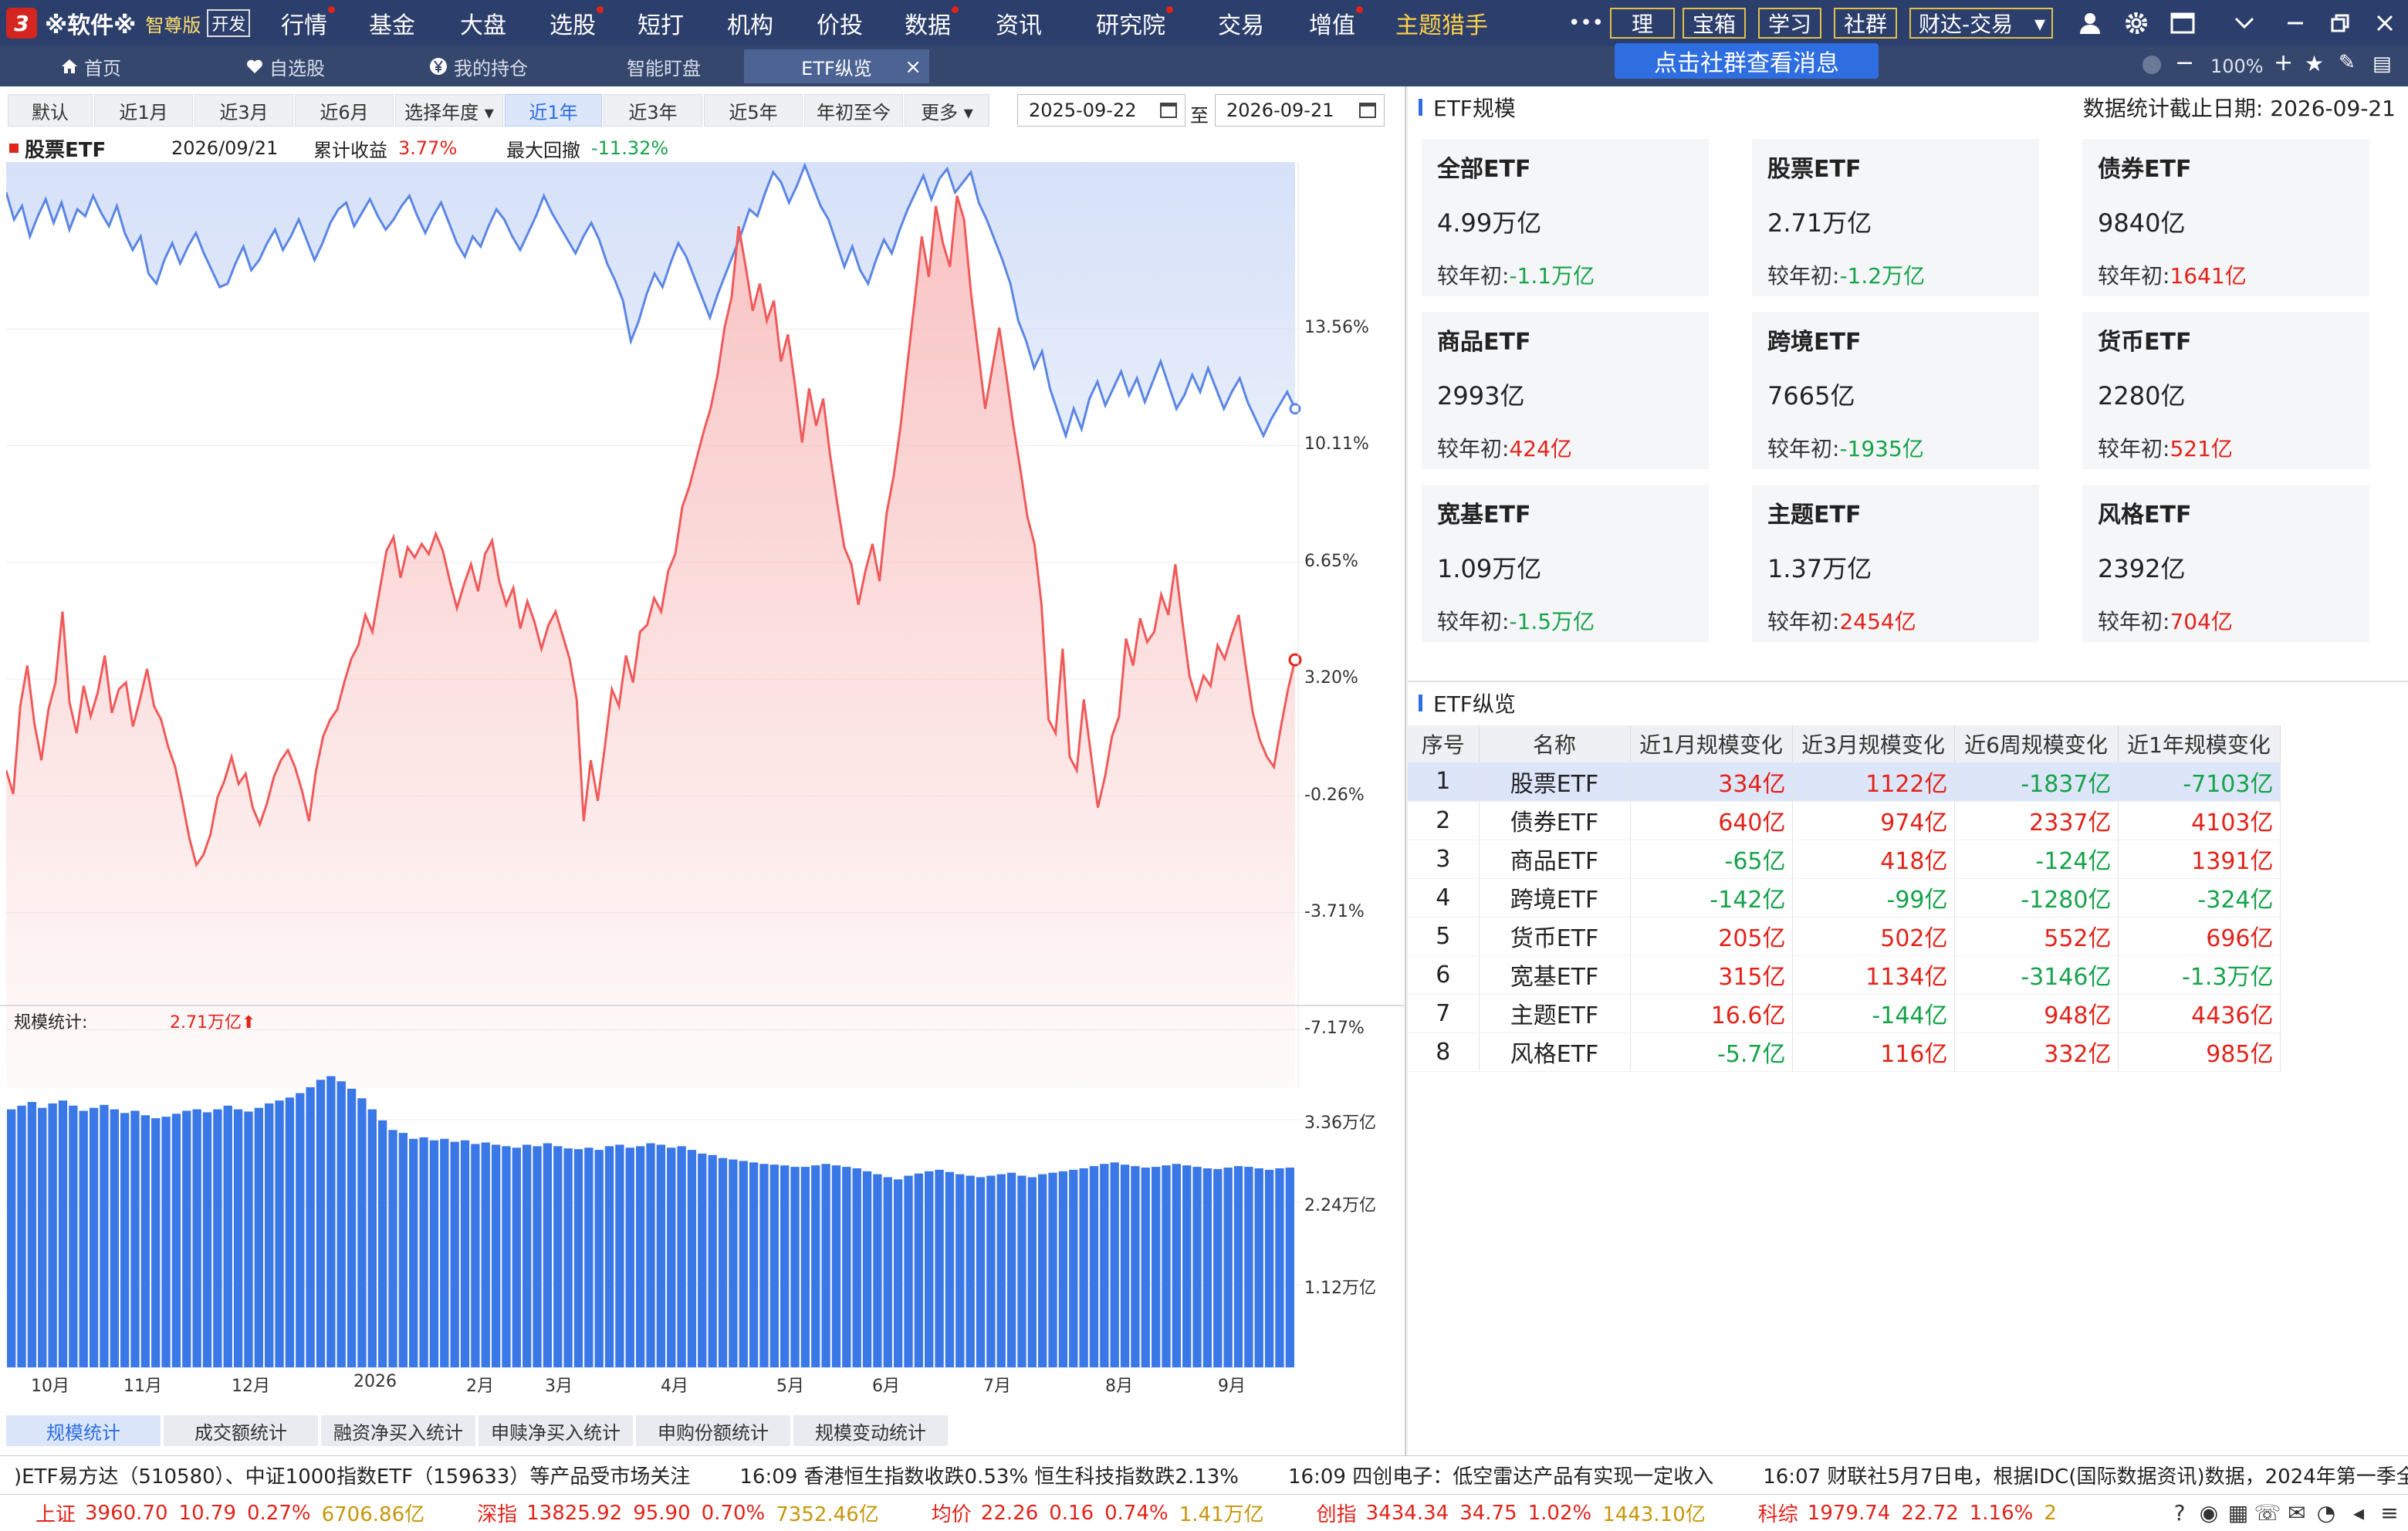 The width and height of the screenshot is (2408, 1531). I want to click on stat-tab: 规模统计, so click(83, 1431).